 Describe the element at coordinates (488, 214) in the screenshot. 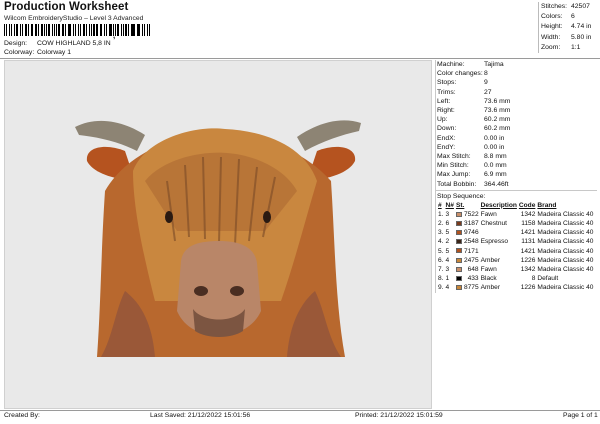

I see `thread-description: Fawn` at that location.